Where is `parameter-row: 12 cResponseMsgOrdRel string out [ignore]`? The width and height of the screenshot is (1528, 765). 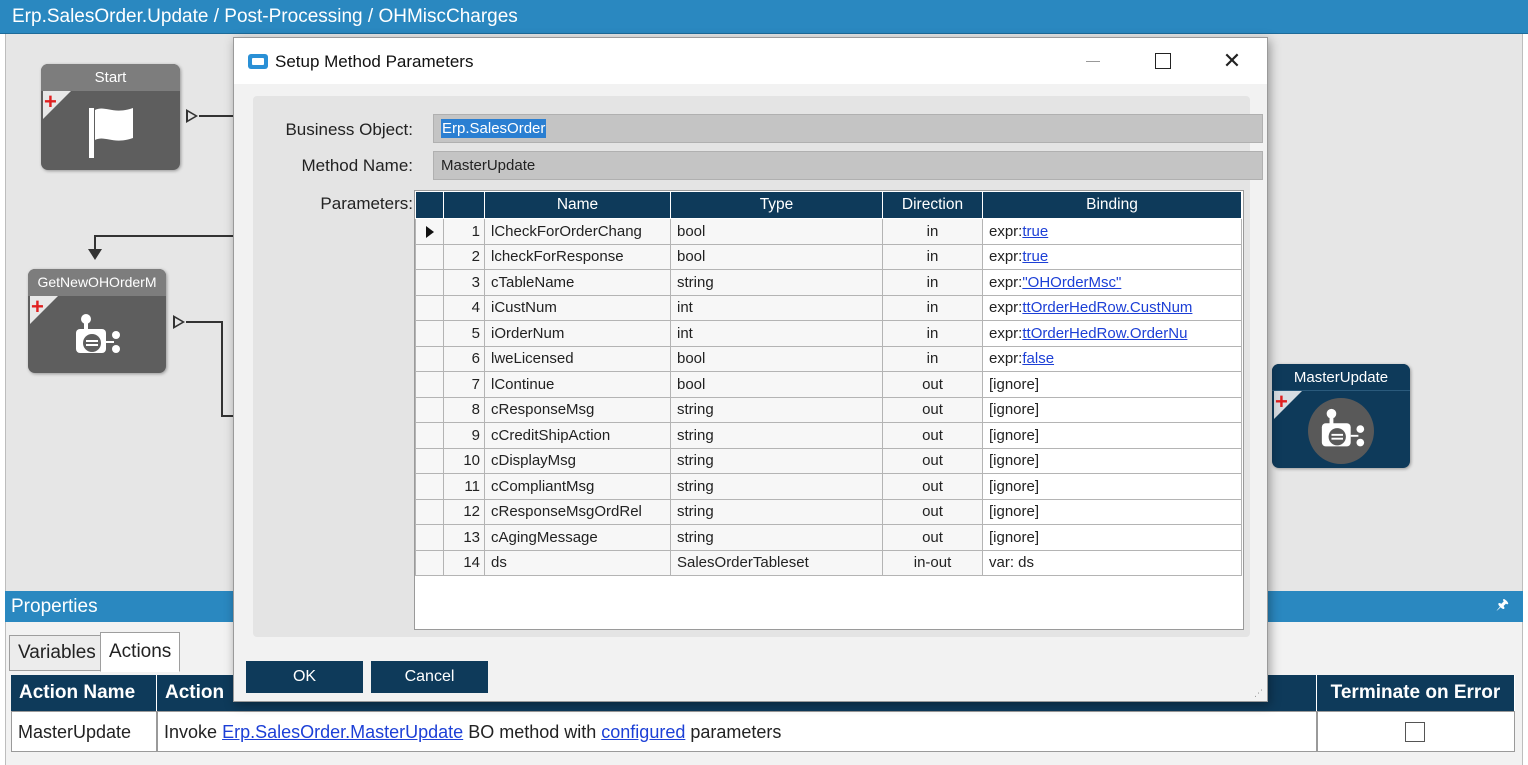
parameter-row: 12 cResponseMsgOrdRel string out [ignore] is located at coordinates (828, 511).